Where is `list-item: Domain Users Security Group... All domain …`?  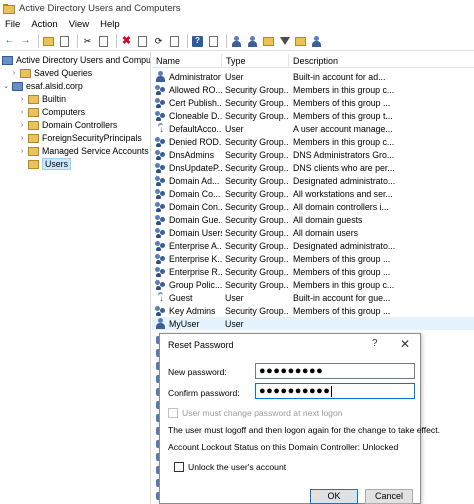
list-item: Domain Users Security Group... All domain … is located at coordinates (313, 232).